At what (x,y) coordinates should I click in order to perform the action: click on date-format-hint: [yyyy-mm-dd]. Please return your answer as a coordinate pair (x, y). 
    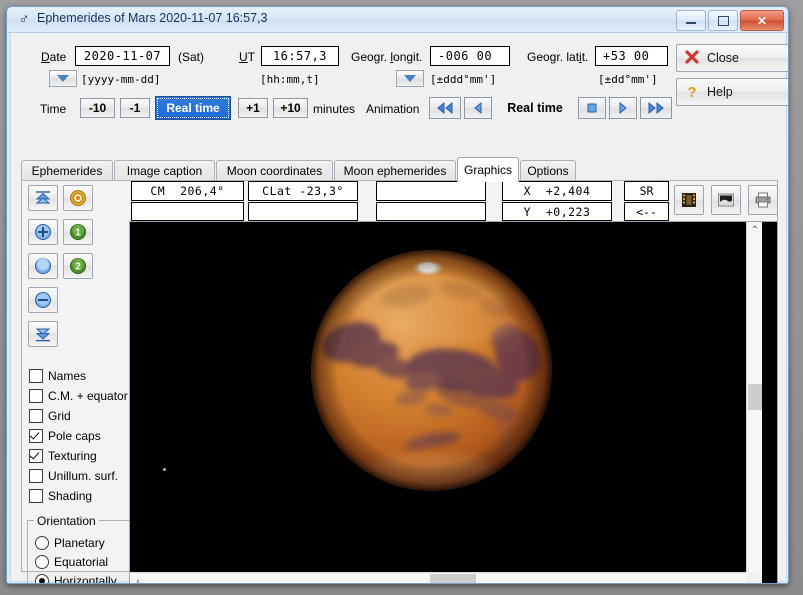
    Looking at the image, I should click on (121, 79).